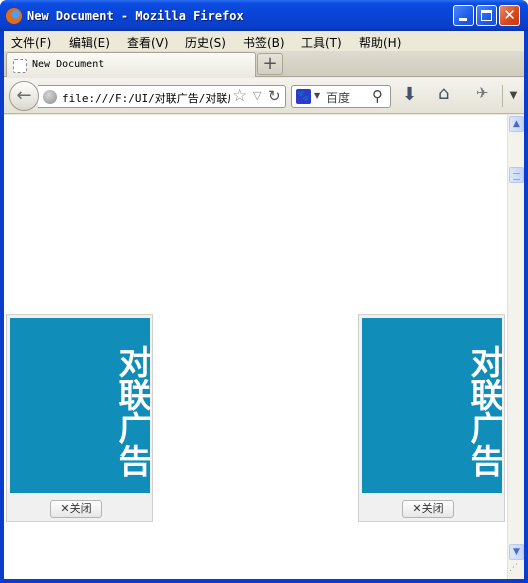 The image size is (528, 583). I want to click on tab-new-document: New Document, so click(131, 64).